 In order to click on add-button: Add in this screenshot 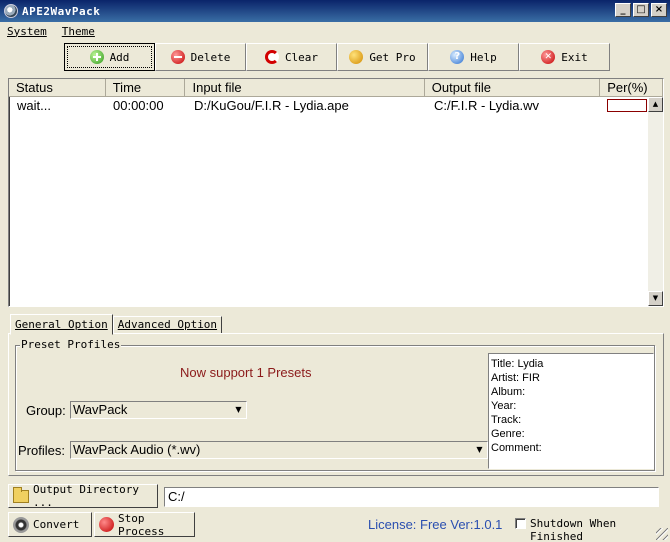, I will do `click(109, 57)`.